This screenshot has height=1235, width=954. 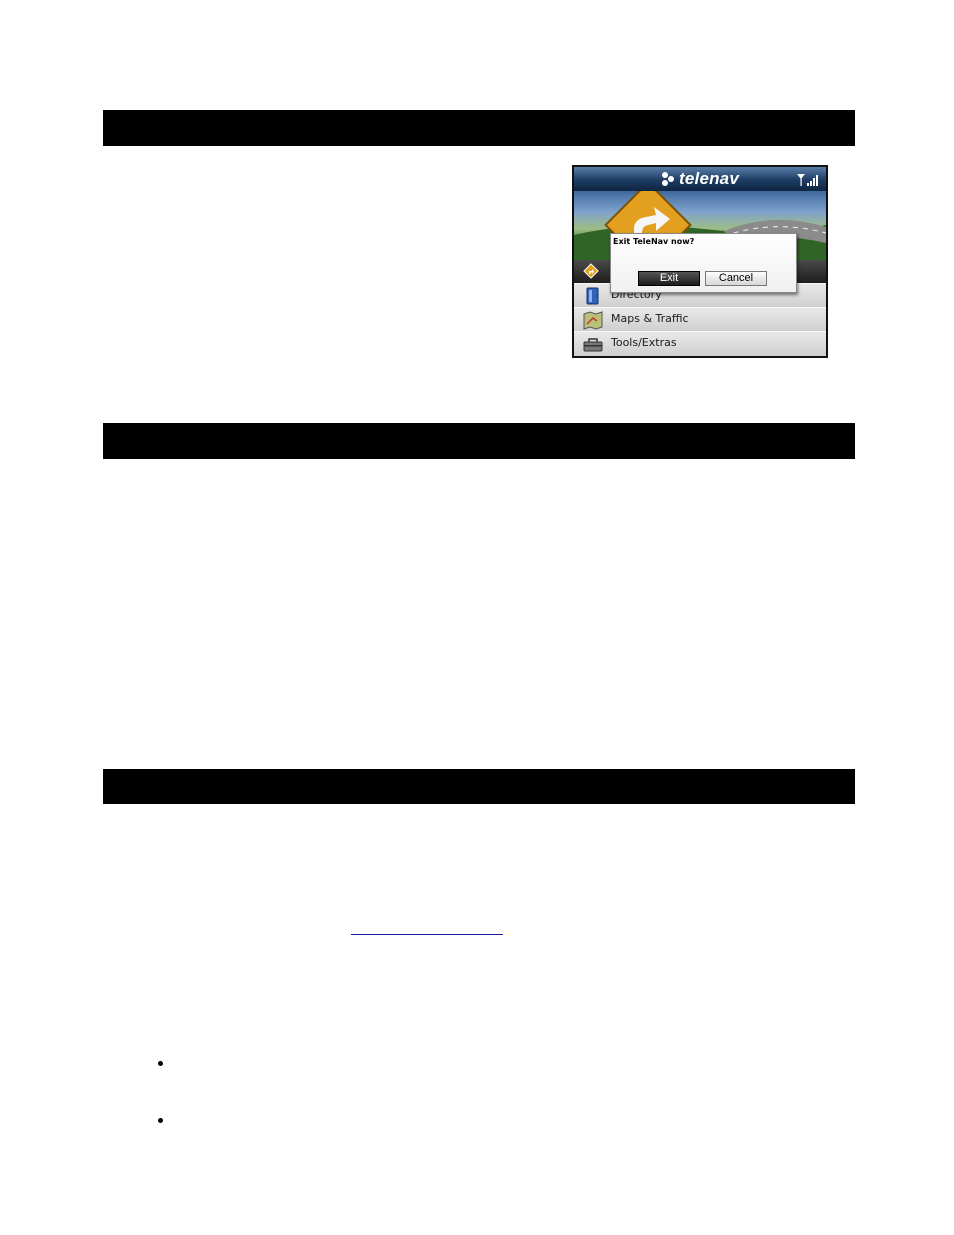 What do you see at coordinates (700, 343) in the screenshot?
I see `menu-item-tools-extras: Tools/Extras` at bounding box center [700, 343].